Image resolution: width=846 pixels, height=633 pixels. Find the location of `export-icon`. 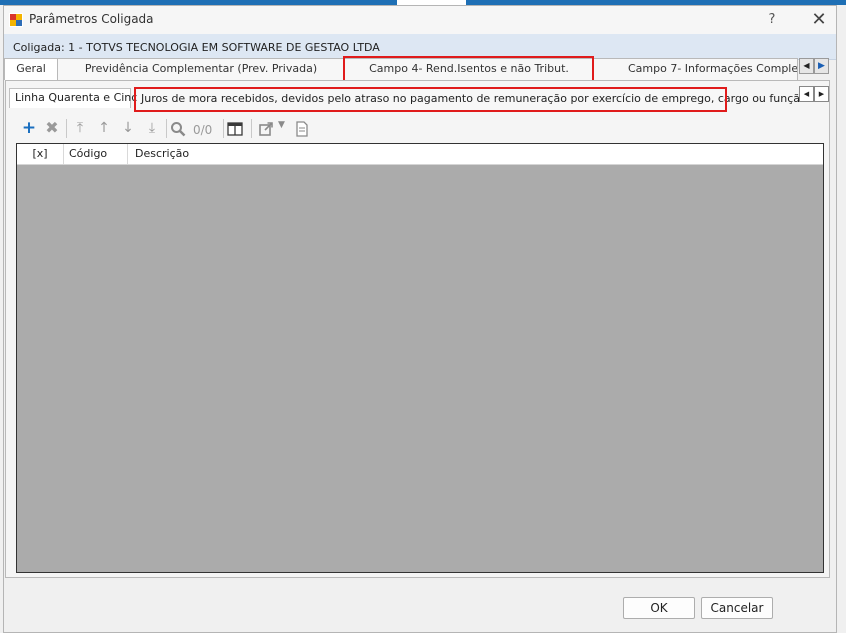

export-icon is located at coordinates (266, 129).